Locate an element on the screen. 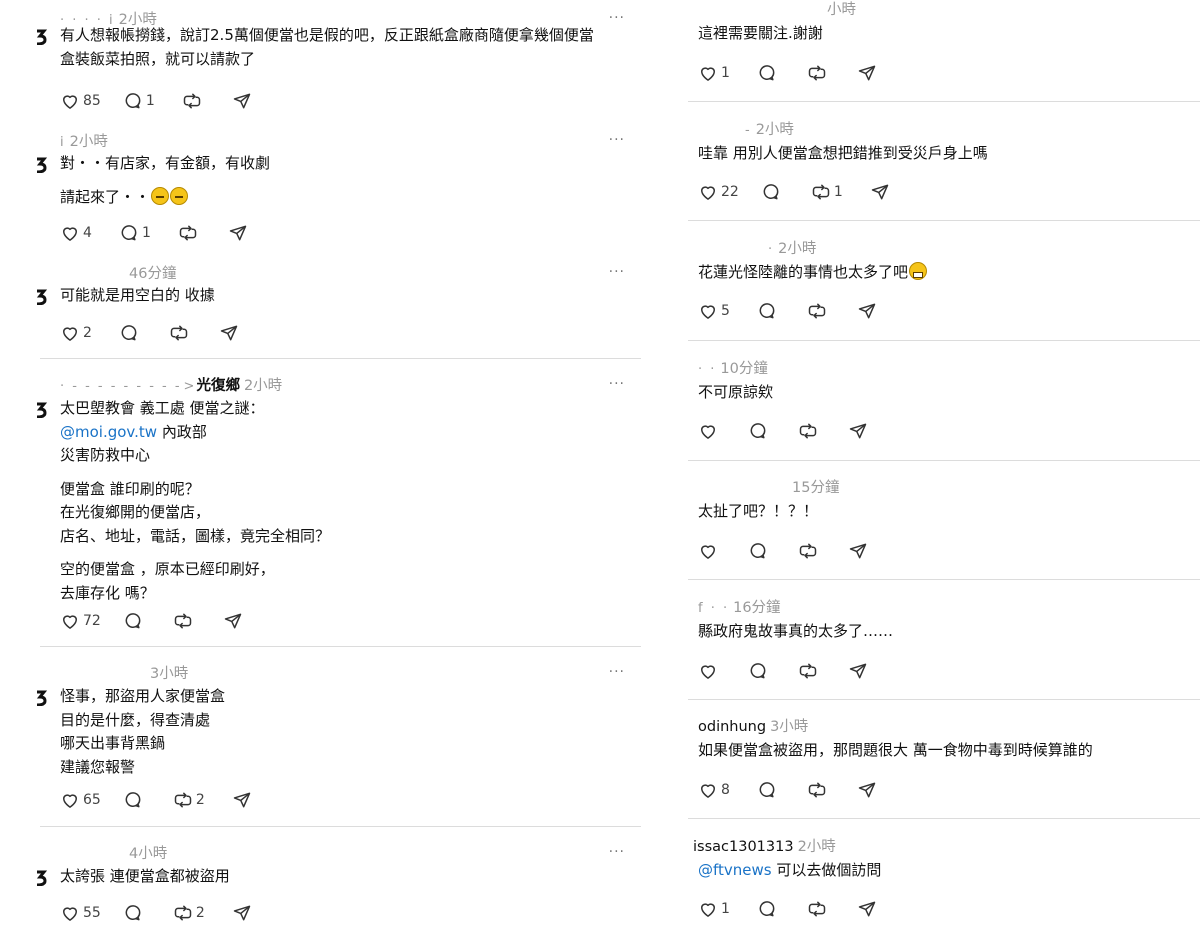  repost-button: 2 is located at coordinates (191, 913).